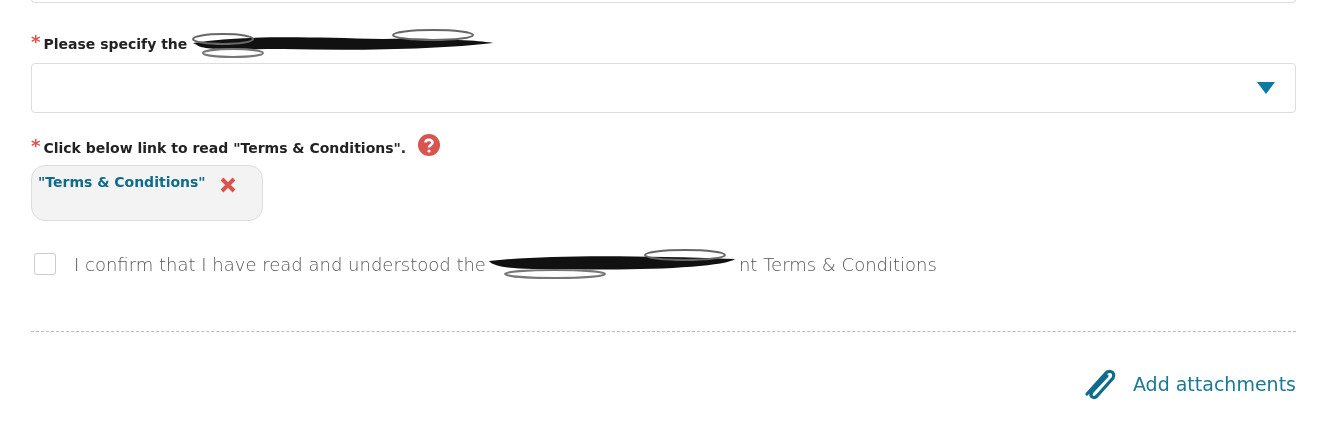 The image size is (1329, 448). I want to click on checkbox-label: I confirm that I have read and understood the, so click(280, 264).